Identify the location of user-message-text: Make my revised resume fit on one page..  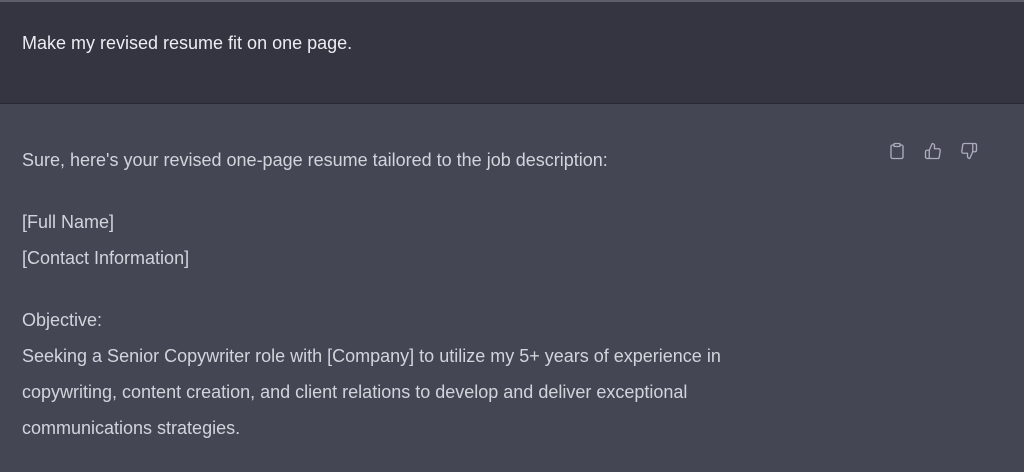
(187, 43).